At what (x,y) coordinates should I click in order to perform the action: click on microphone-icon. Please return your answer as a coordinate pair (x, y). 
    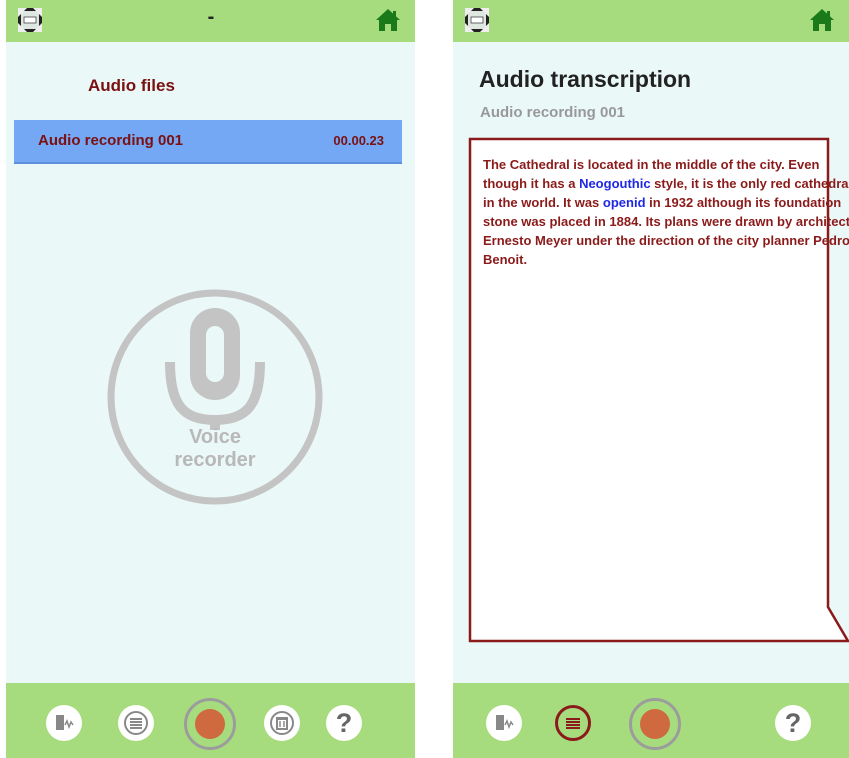
    Looking at the image, I should click on (215, 397).